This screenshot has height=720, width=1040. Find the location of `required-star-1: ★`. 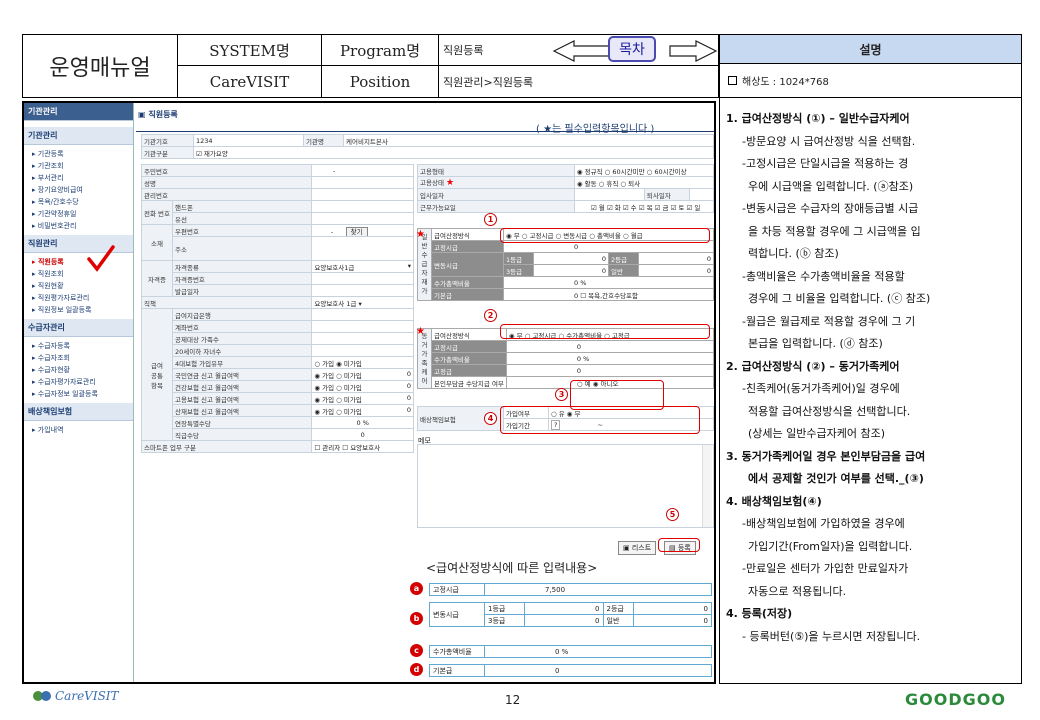

required-star-1: ★ is located at coordinates (420, 234).